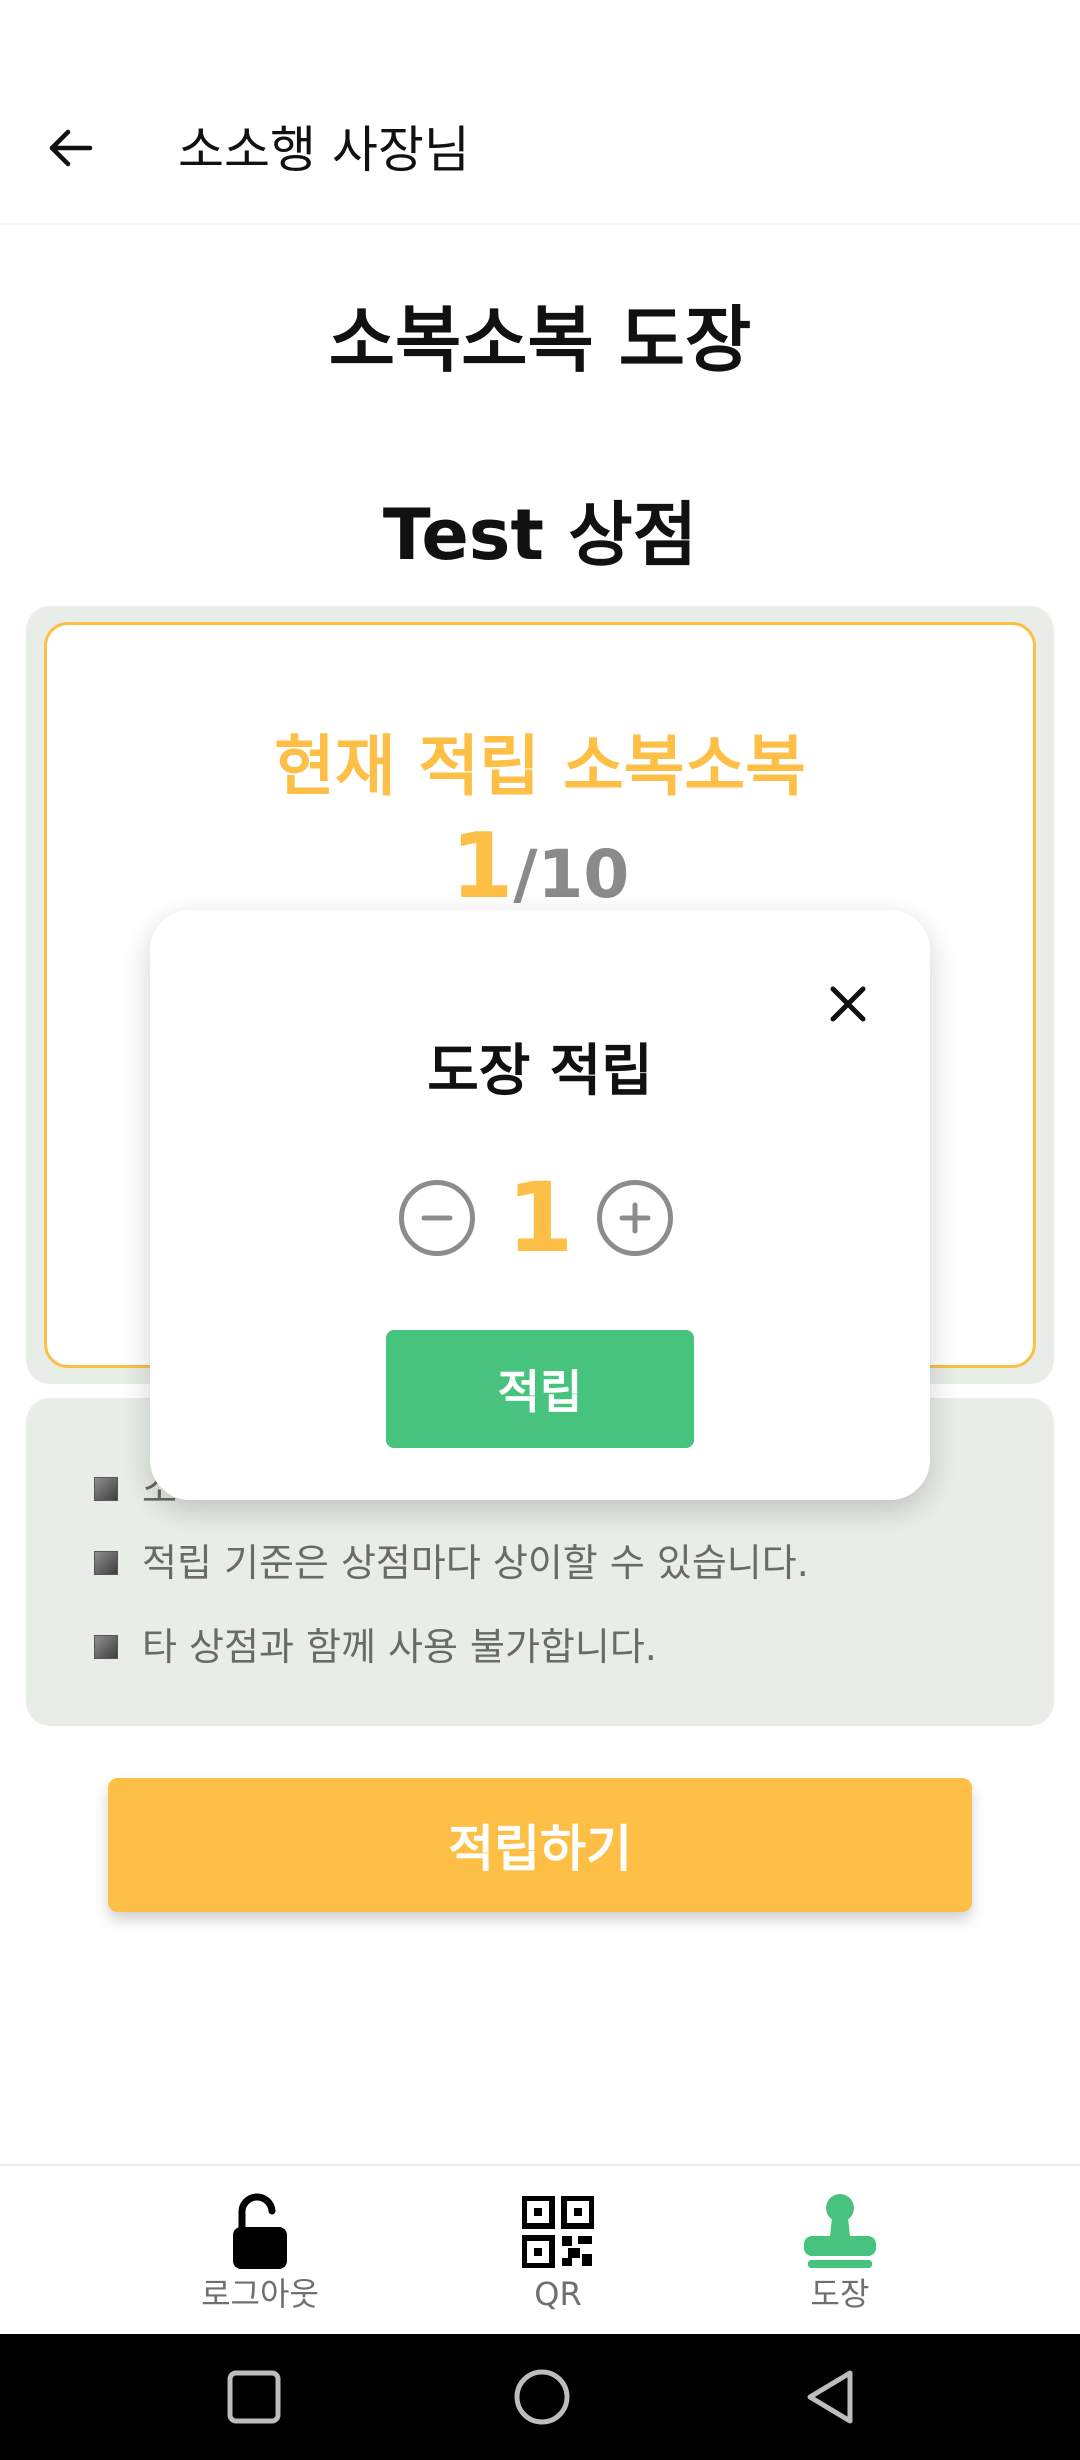 The image size is (1080, 2460). I want to click on unlock-icon, so click(260, 2232).